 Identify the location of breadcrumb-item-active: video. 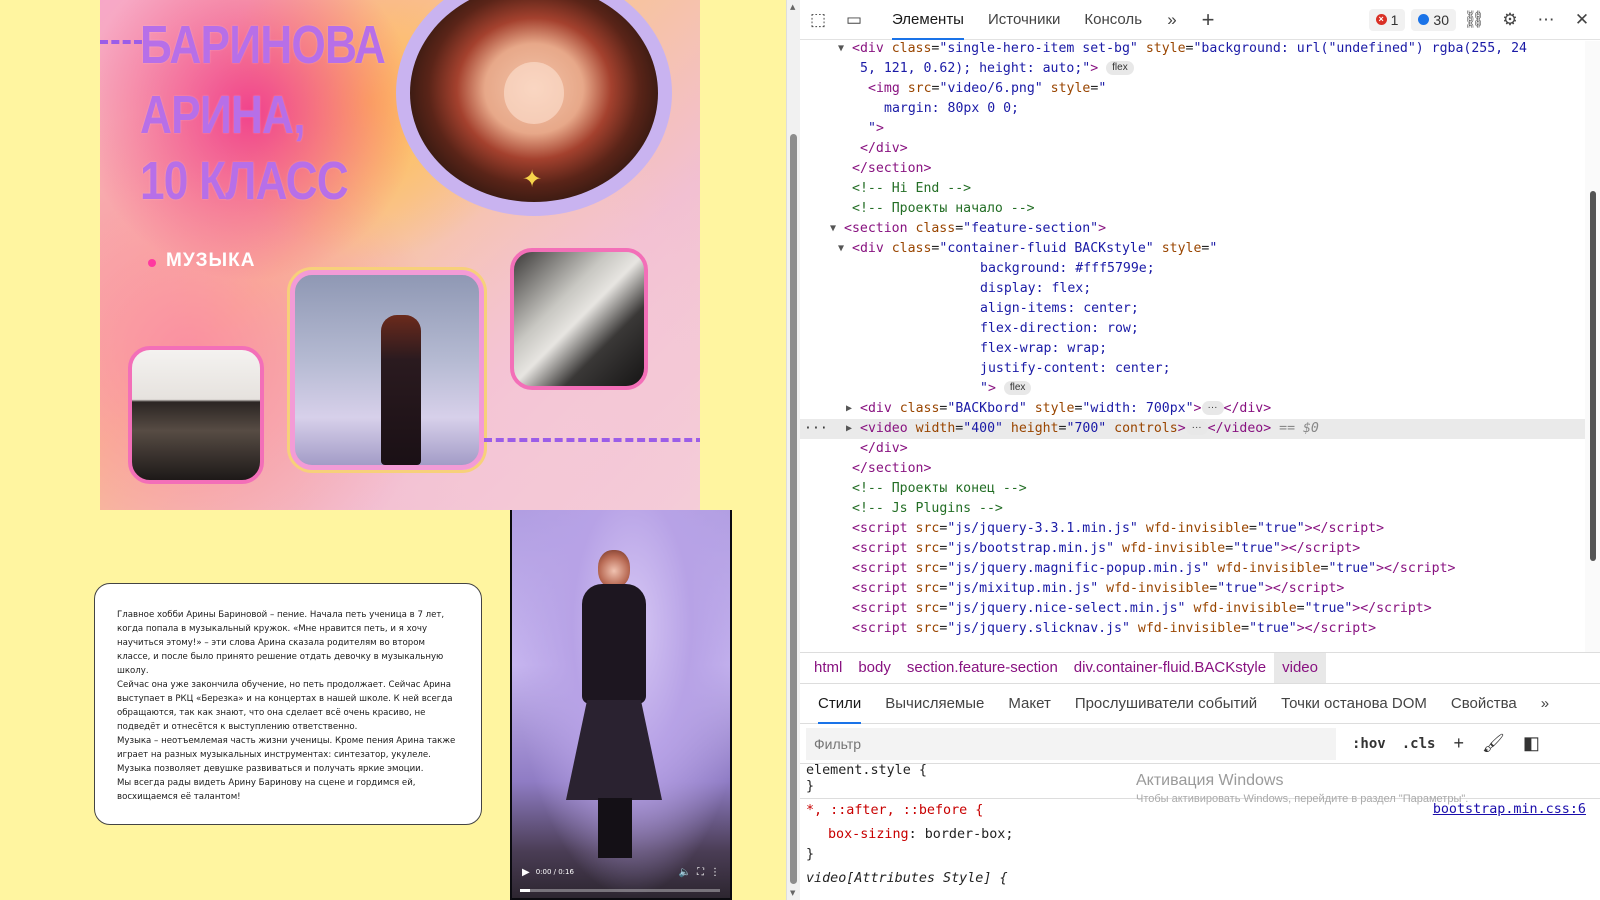
(1300, 668).